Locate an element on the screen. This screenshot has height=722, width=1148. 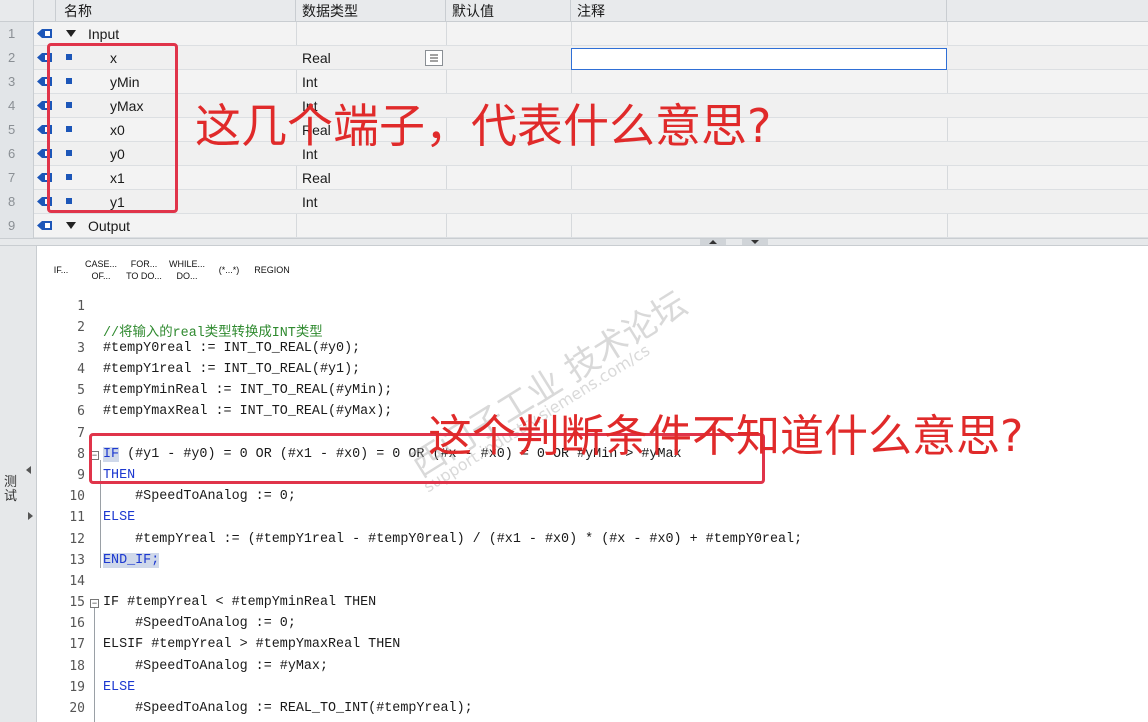
column-header-type: 数据类型 is located at coordinates (371, 11).